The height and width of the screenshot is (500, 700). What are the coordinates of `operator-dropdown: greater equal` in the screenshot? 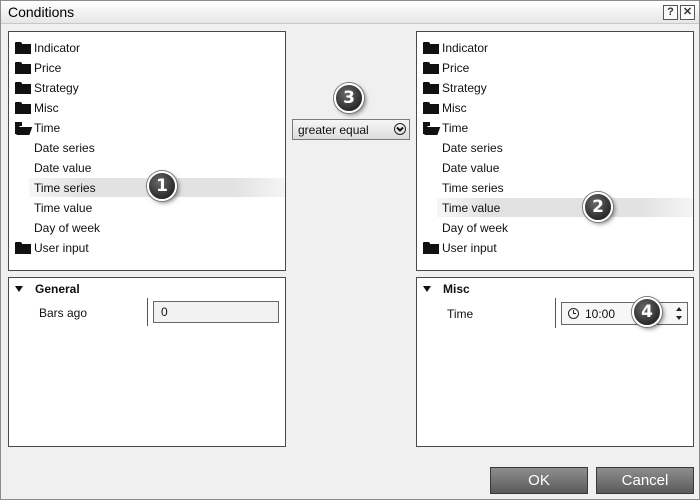 It's located at (351, 129).